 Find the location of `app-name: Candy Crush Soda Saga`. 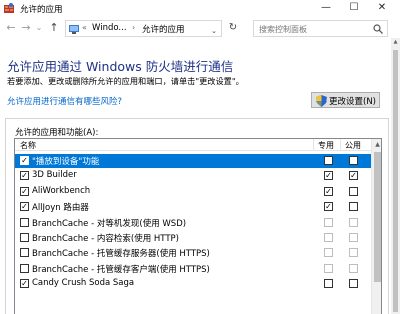

app-name: Candy Crush Soda Saga is located at coordinates (83, 283).